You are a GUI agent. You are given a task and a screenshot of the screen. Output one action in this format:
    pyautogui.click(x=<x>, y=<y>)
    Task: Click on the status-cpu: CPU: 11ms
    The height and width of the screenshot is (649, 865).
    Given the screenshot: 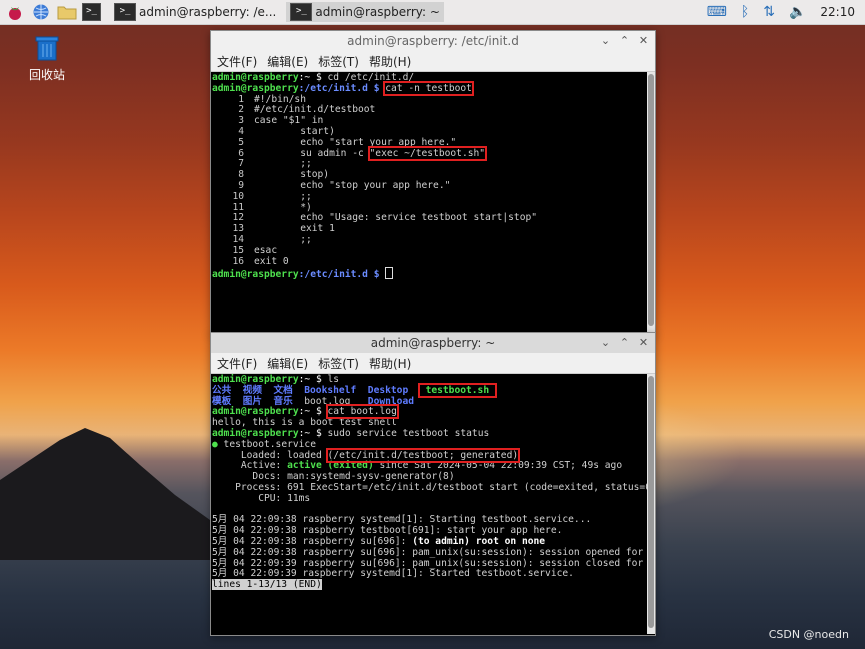 What is the action you would take?
    pyautogui.click(x=261, y=498)
    